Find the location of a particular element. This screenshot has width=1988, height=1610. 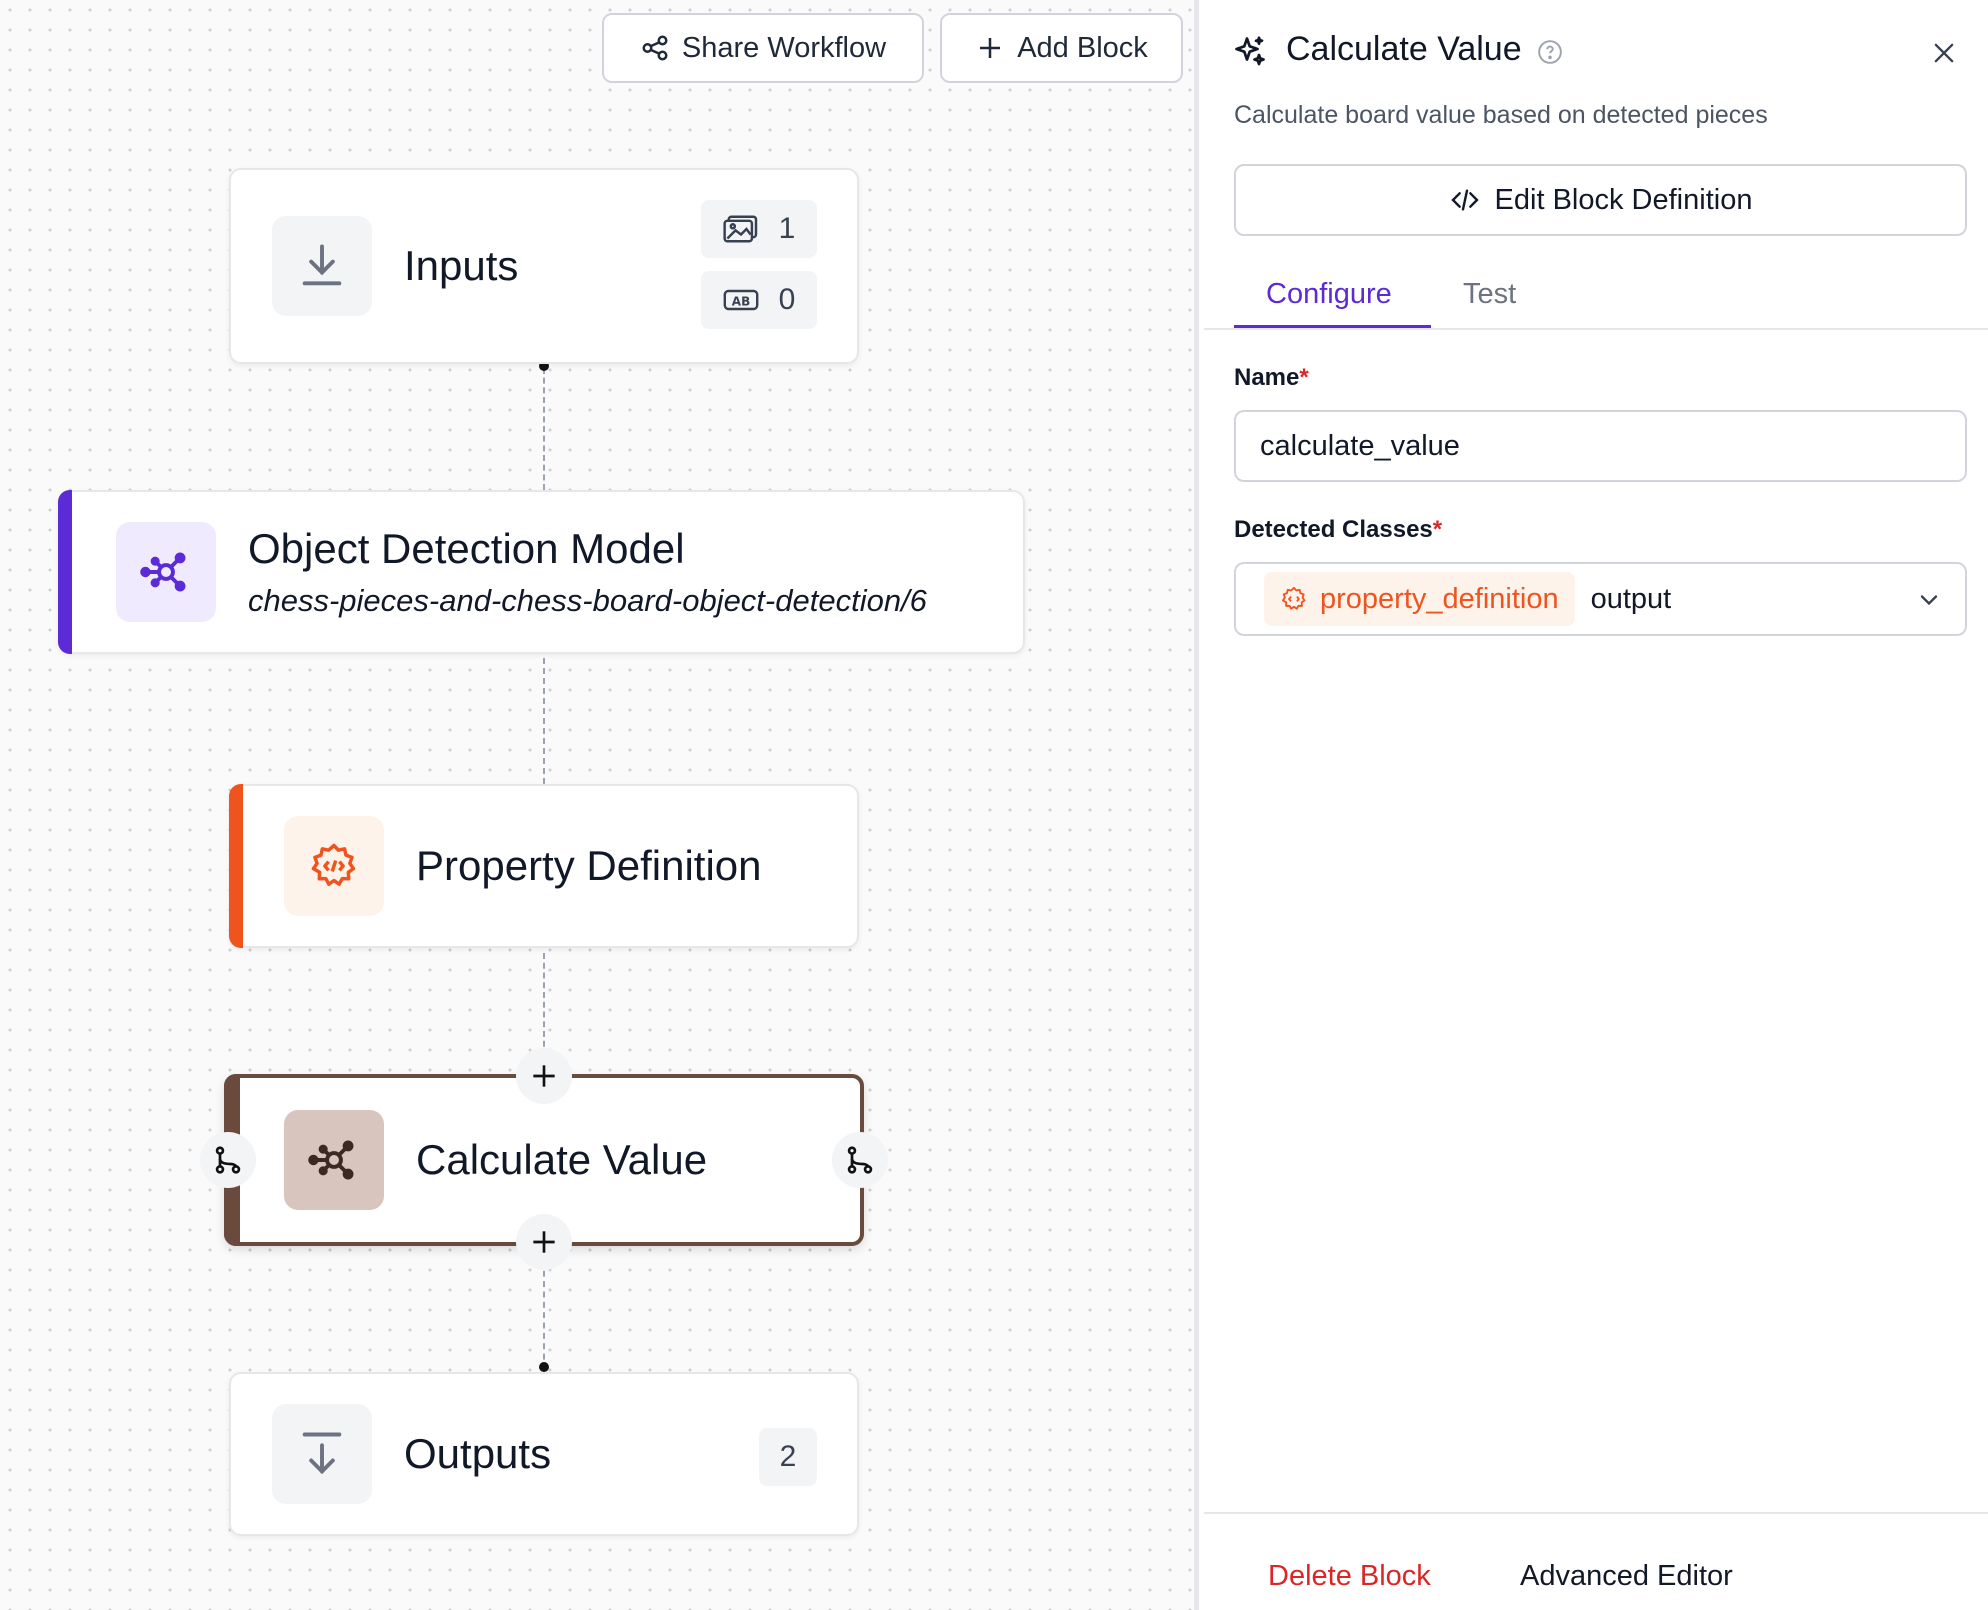

code-icon is located at coordinates (1464, 200).